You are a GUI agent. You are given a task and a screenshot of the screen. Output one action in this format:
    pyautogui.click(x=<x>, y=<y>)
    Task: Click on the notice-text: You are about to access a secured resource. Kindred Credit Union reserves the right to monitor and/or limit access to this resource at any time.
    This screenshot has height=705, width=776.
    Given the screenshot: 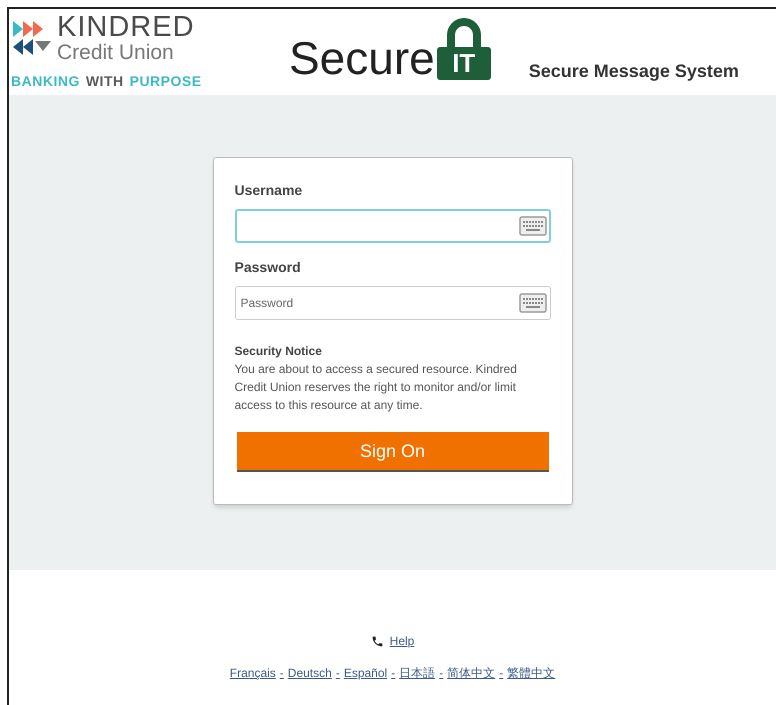 What is the action you would take?
    pyautogui.click(x=376, y=387)
    